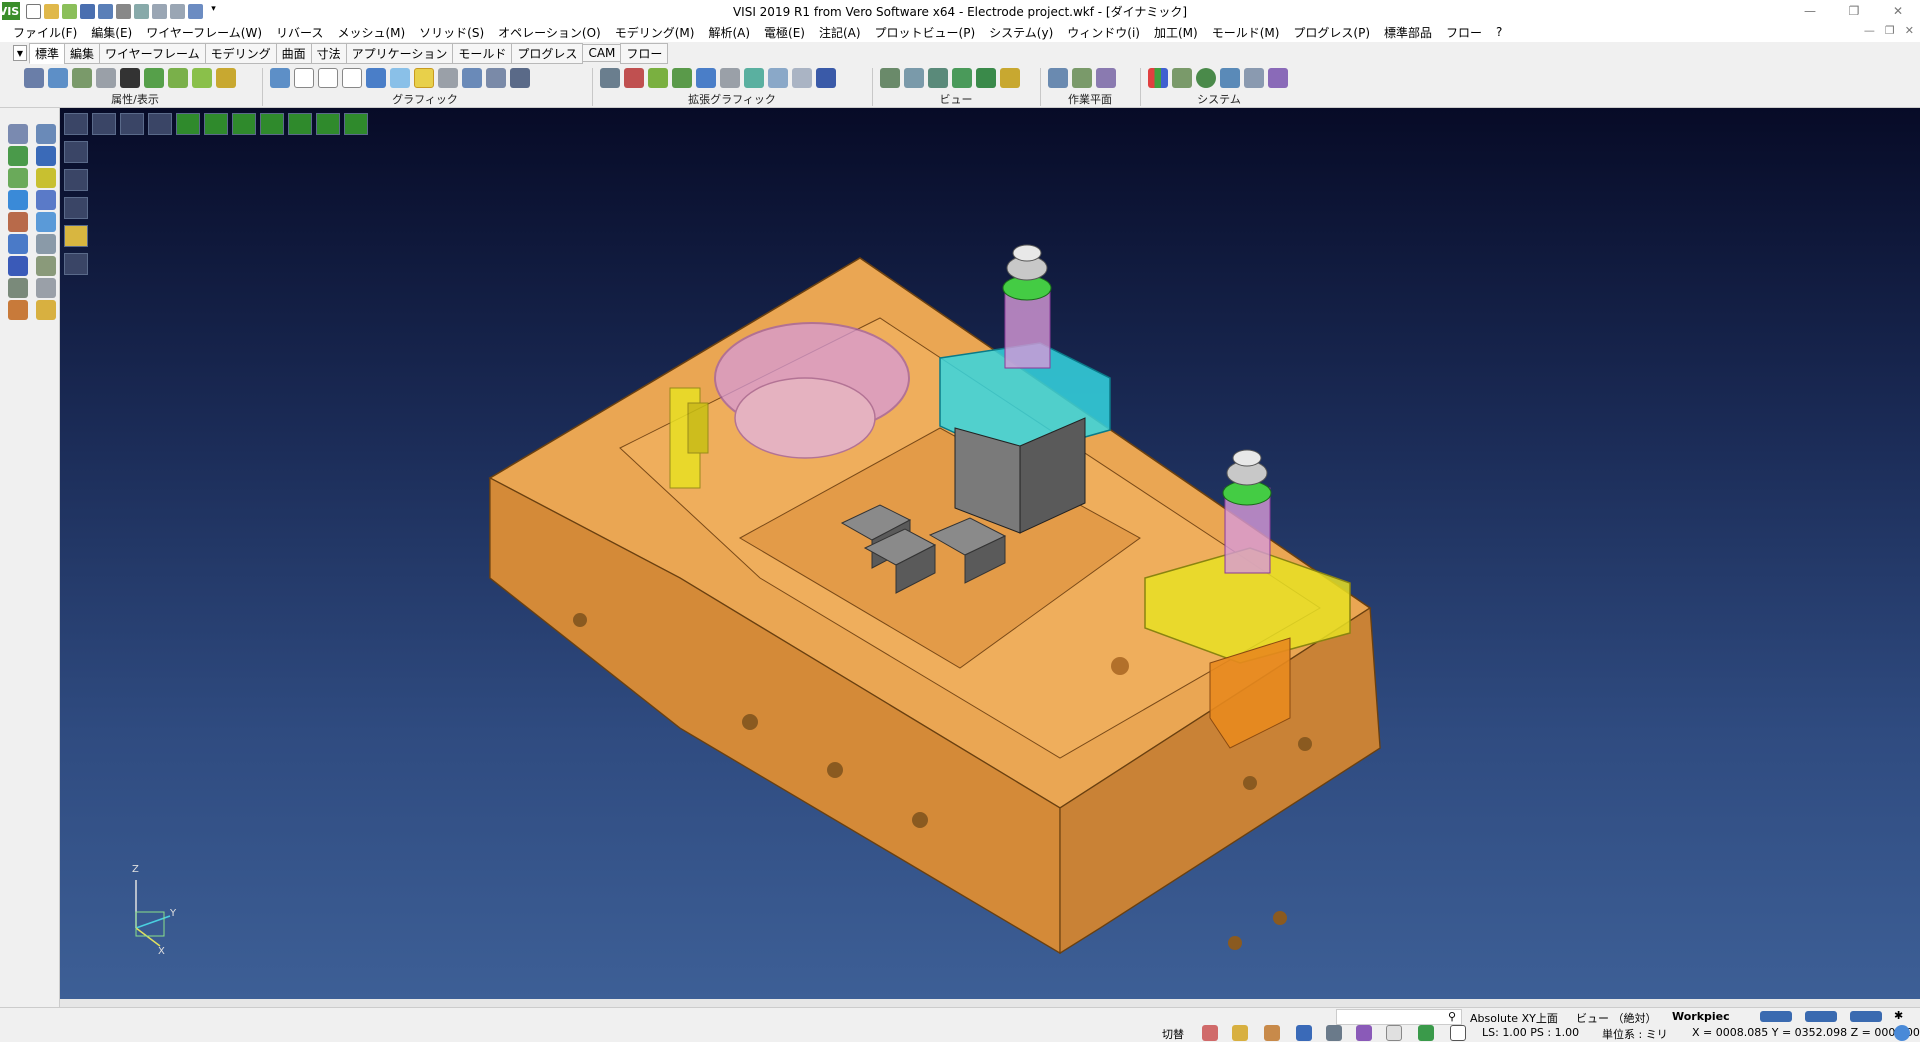  What do you see at coordinates (177, 11) in the screenshot?
I see `redo-icon` at bounding box center [177, 11].